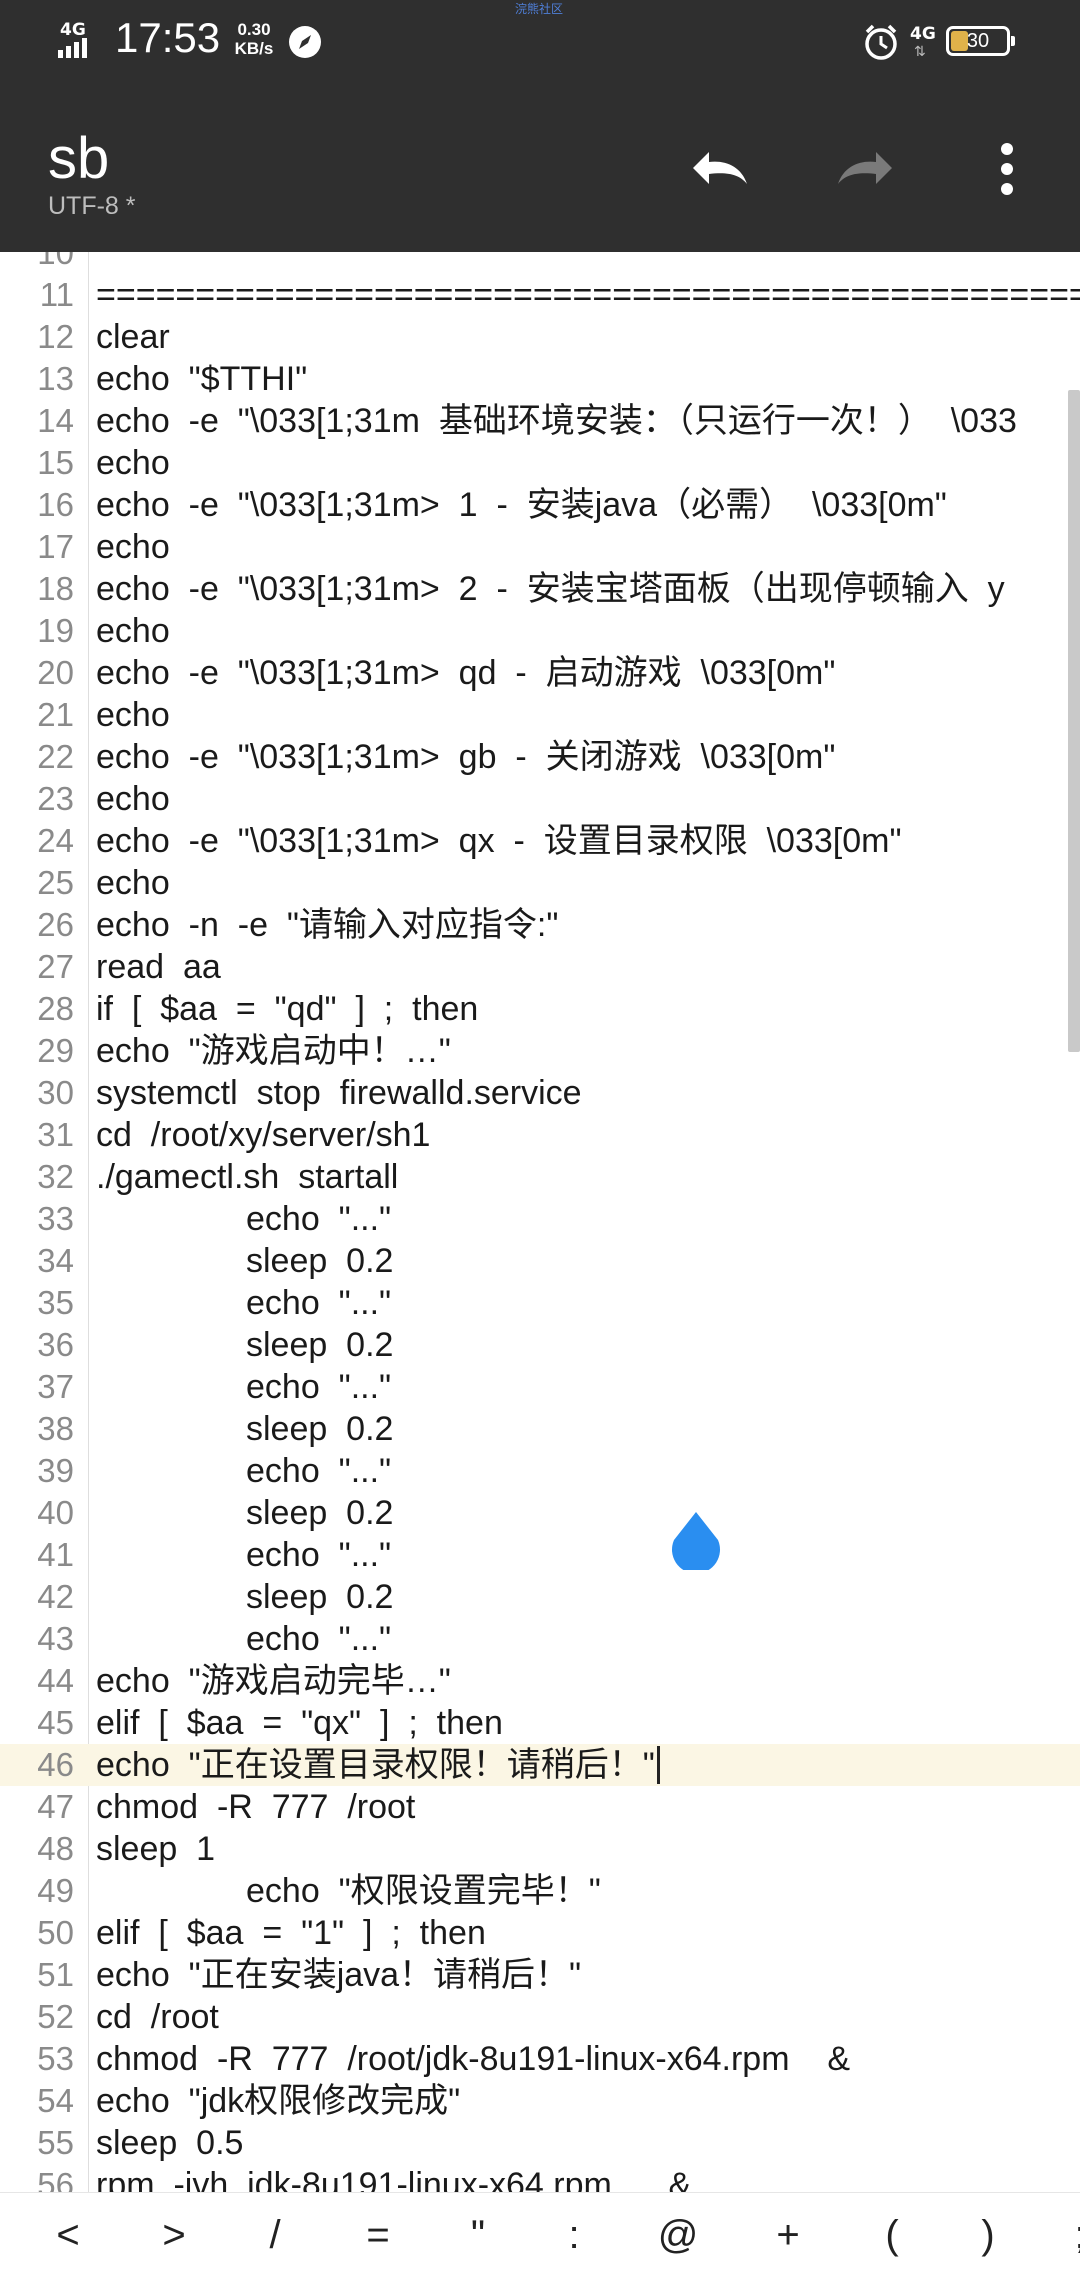  I want to click on code-line: 28 if [ $aa = "qd" ] ; then, so click(540, 1009).